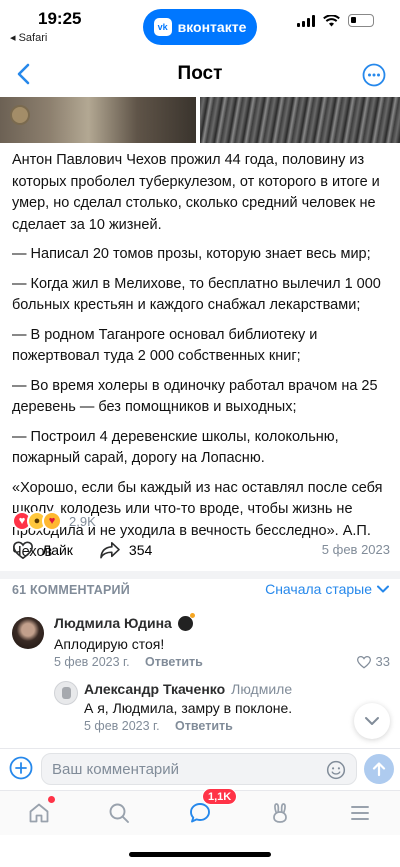  I want to click on like-button: Лайк, so click(42, 550).